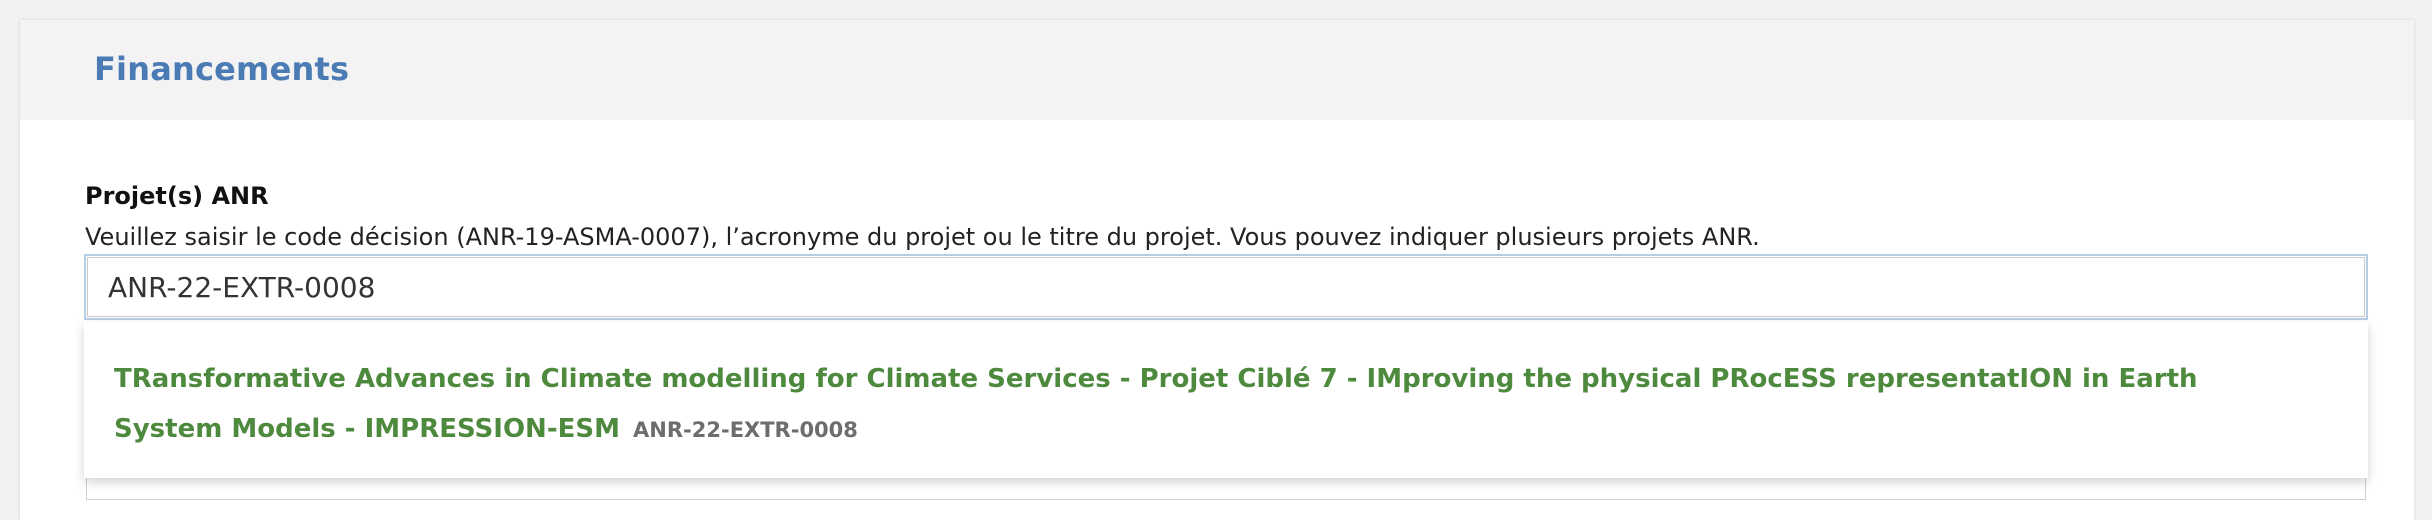  What do you see at coordinates (177, 196) in the screenshot?
I see `anr-projects-label: Projet(s) ANR` at bounding box center [177, 196].